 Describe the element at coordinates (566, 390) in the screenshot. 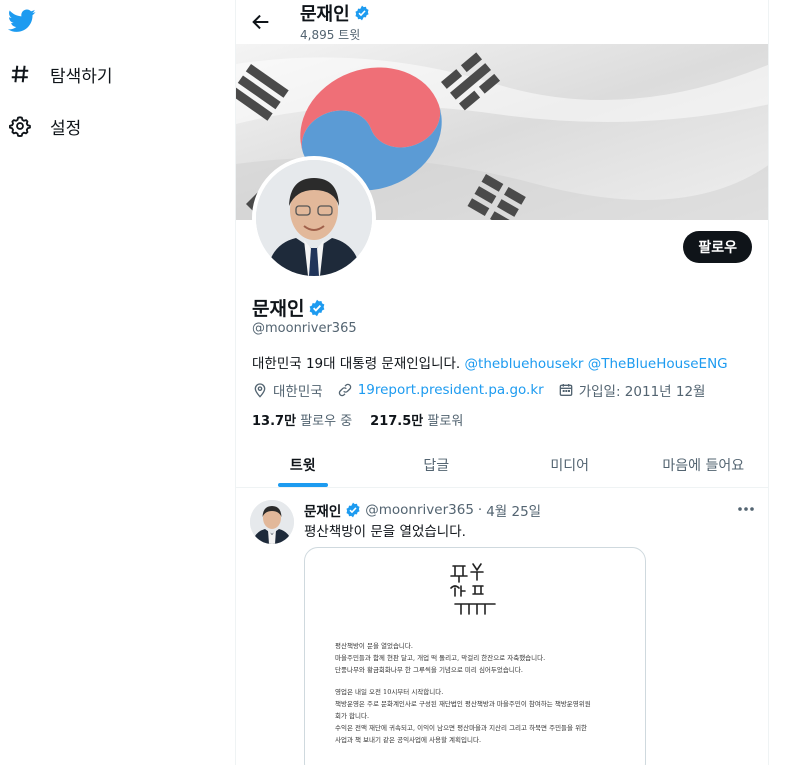

I see `calendar-icon` at that location.